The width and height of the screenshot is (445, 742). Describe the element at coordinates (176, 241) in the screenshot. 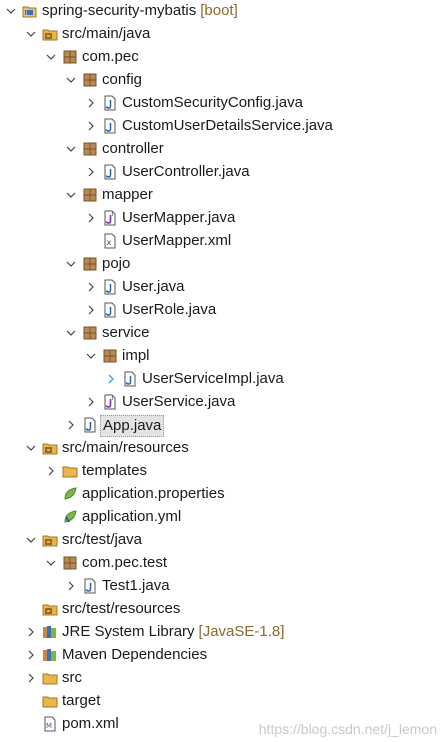

I see `tree-item-label-wrap: UserMapper.xml` at that location.